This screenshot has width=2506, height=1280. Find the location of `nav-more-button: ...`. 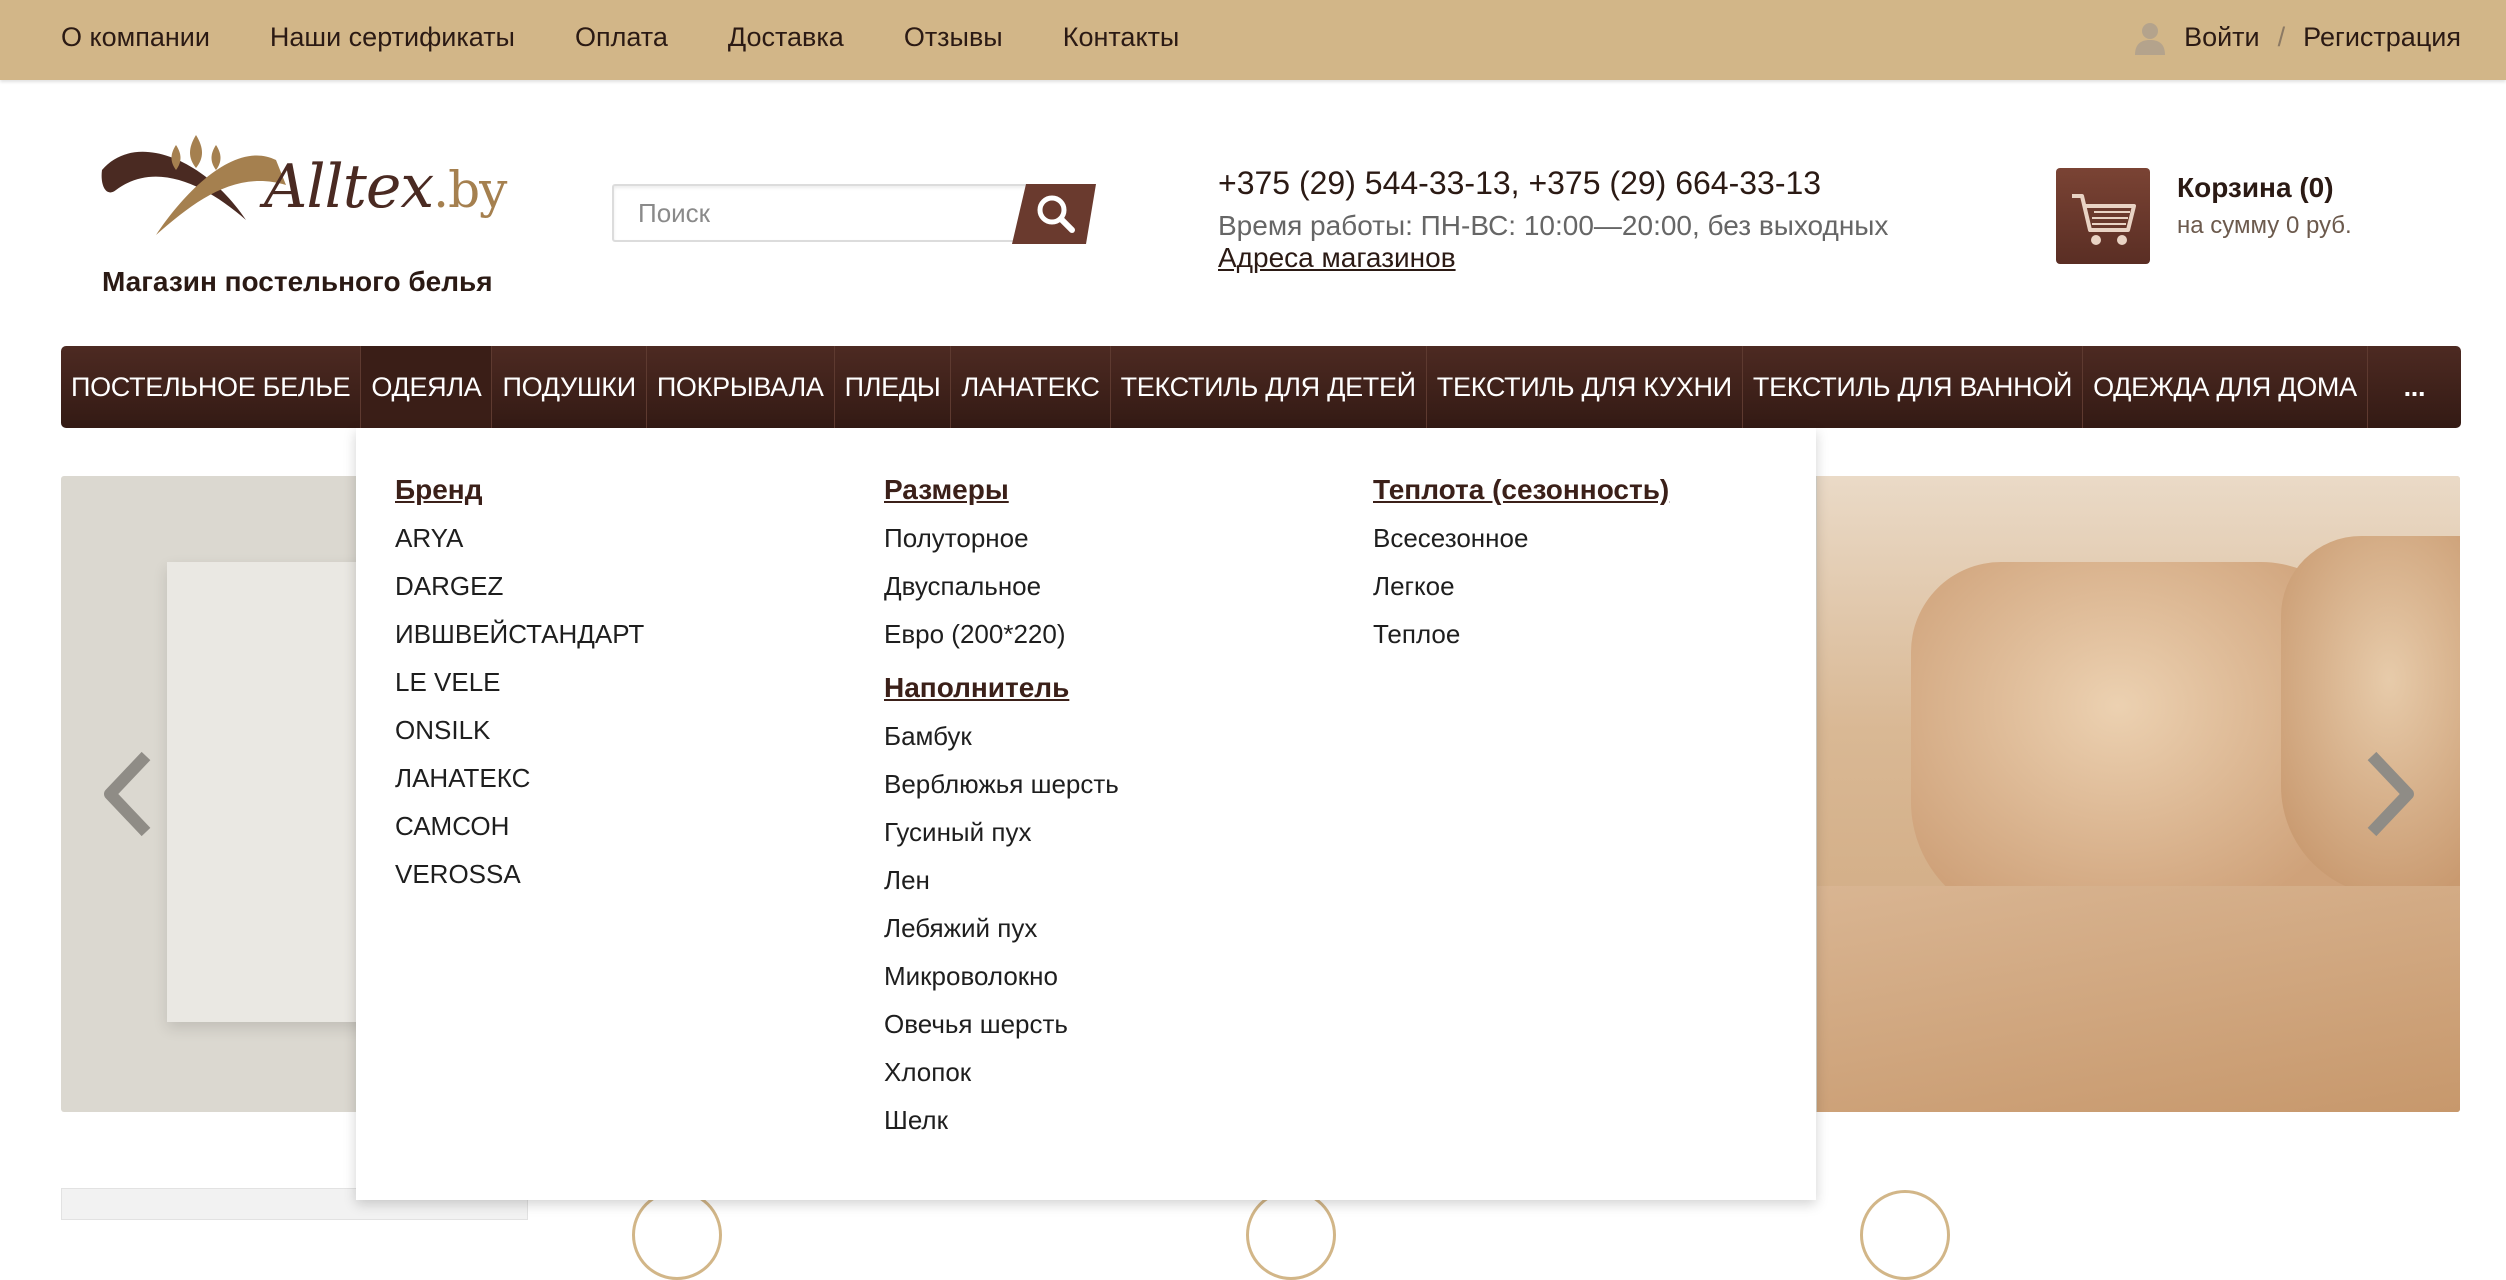

nav-more-button: ... is located at coordinates (2414, 387).